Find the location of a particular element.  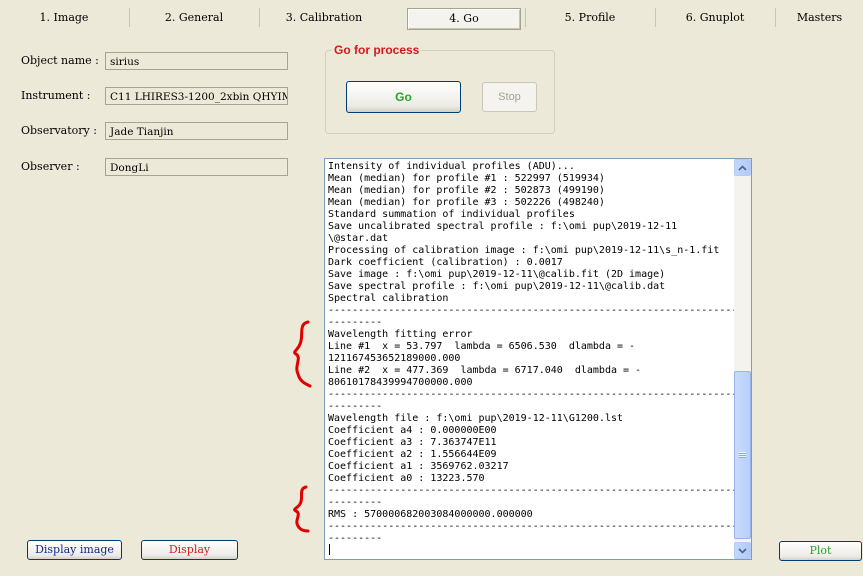

tab-go: 4. Go is located at coordinates (464, 19).